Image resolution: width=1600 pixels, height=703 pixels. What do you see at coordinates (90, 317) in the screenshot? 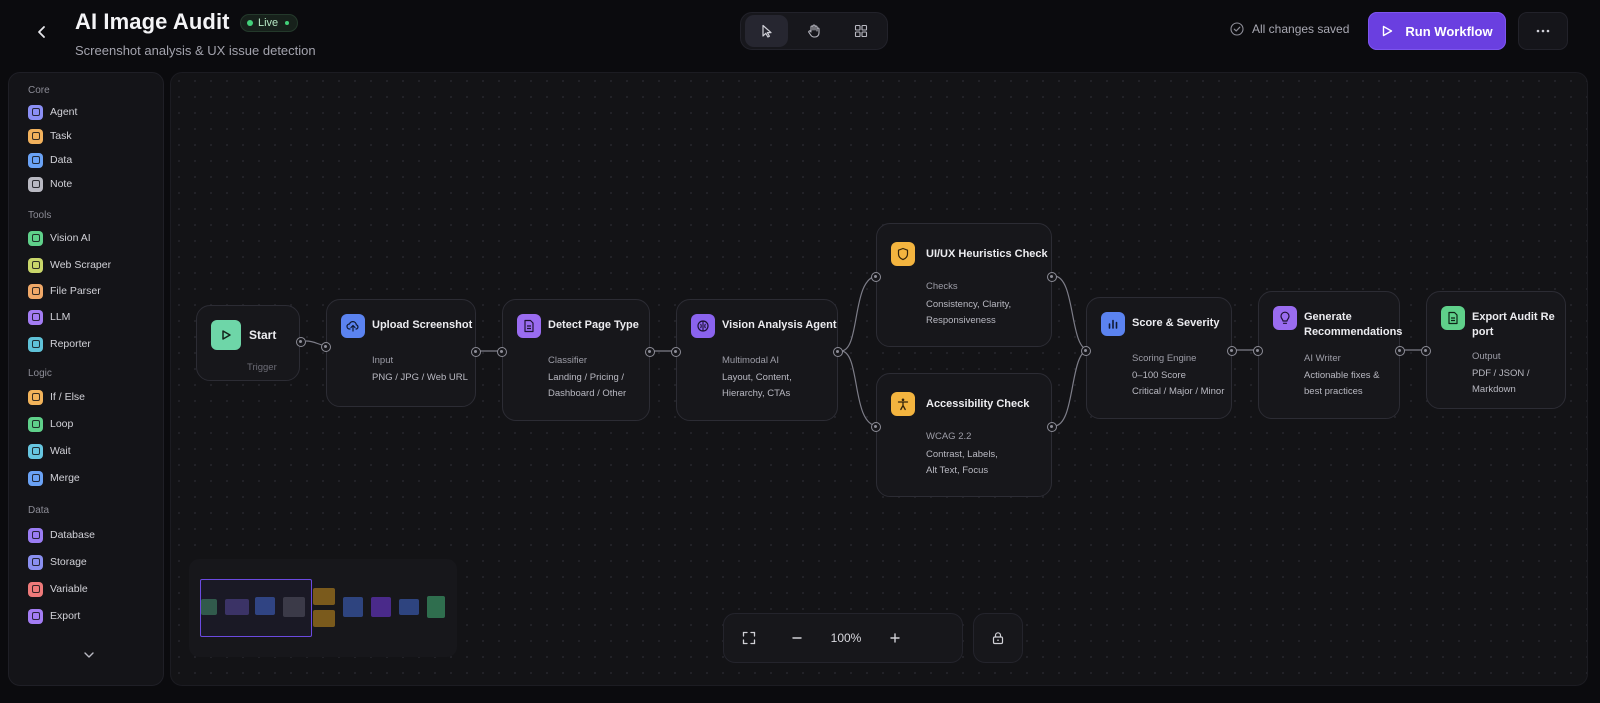
I see `sidebar-item-llm: LLM` at bounding box center [90, 317].